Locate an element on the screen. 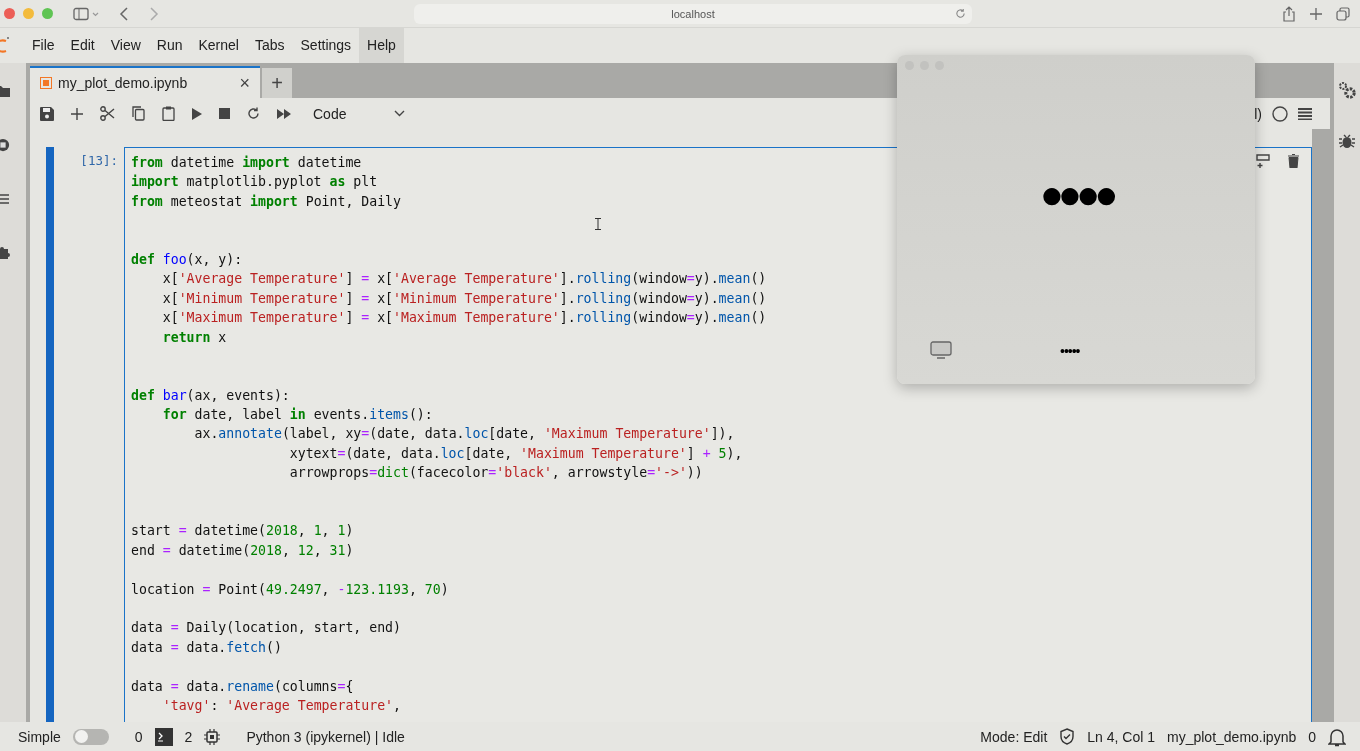 This screenshot has height=751, width=1360. restart-icon is located at coordinates (253, 113).